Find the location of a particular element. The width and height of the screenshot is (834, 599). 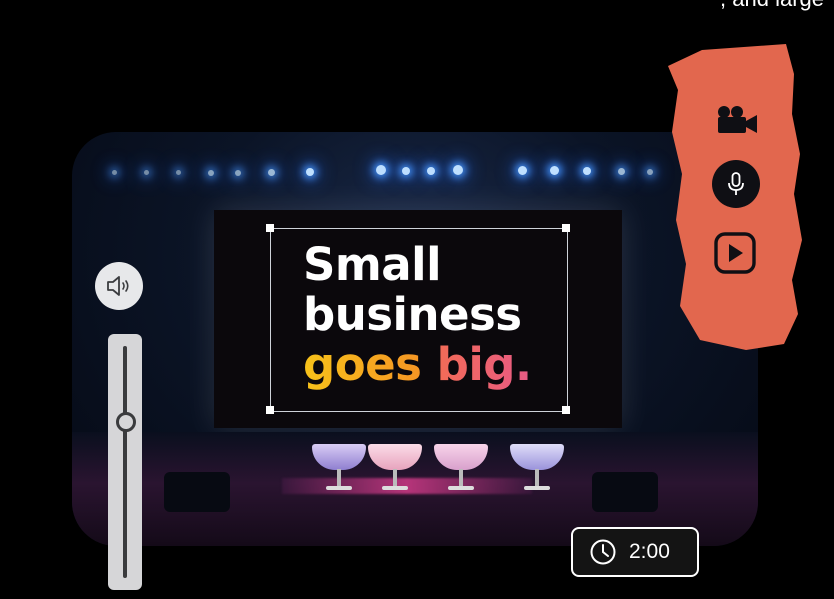

video-camera-icon is located at coordinates (737, 119).